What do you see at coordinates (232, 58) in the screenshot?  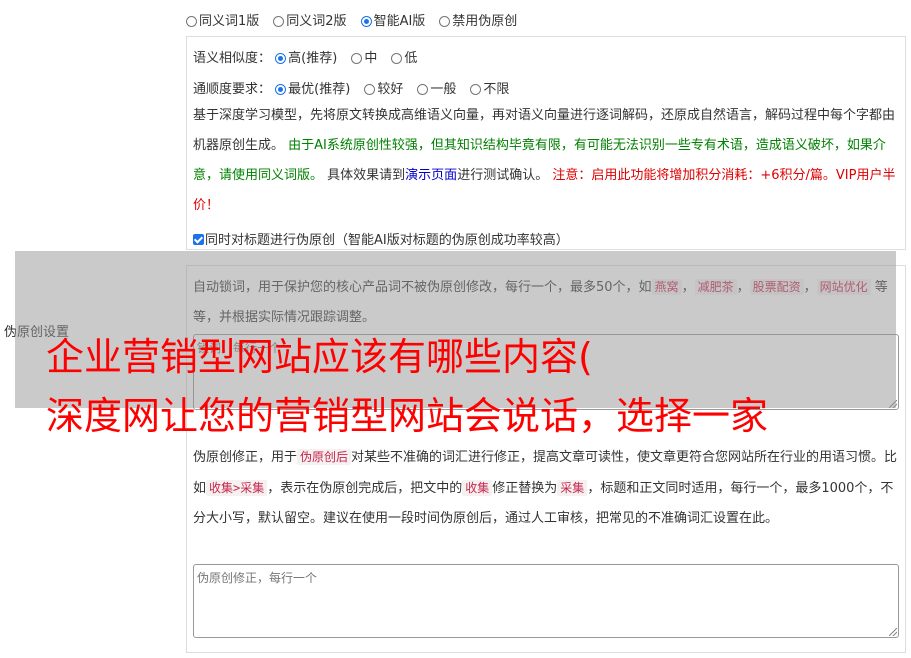 I see `similarity-label: 语义相似度：` at bounding box center [232, 58].